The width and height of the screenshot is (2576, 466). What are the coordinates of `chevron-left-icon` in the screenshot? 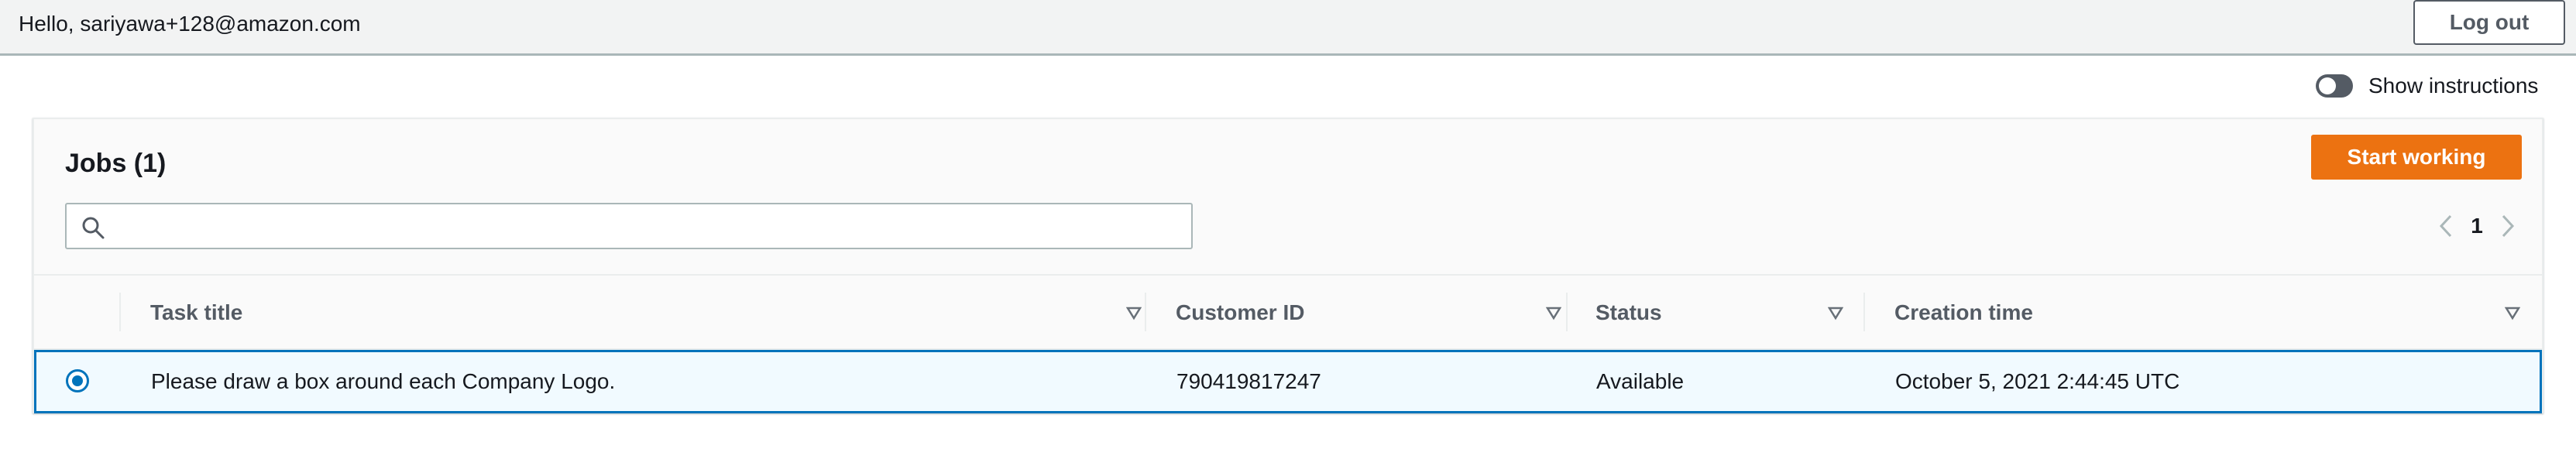 It's located at (2445, 226).